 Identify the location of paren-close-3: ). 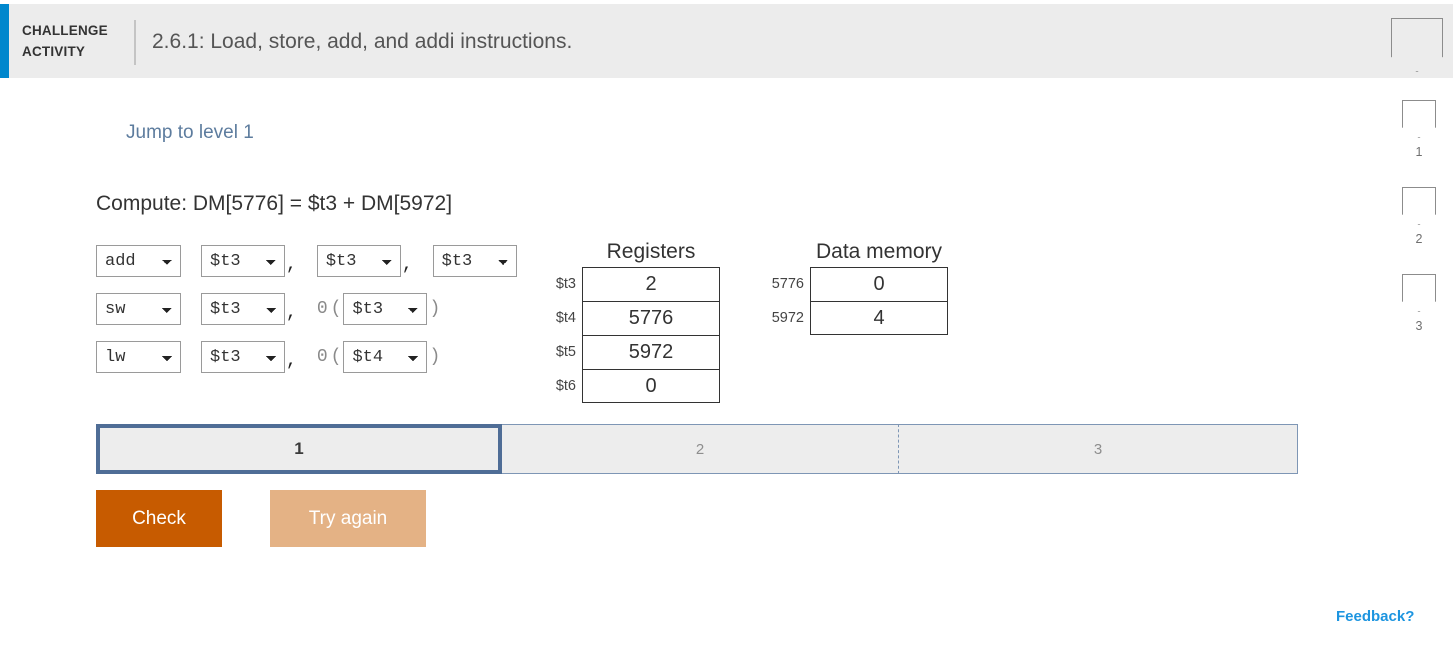
(435, 357).